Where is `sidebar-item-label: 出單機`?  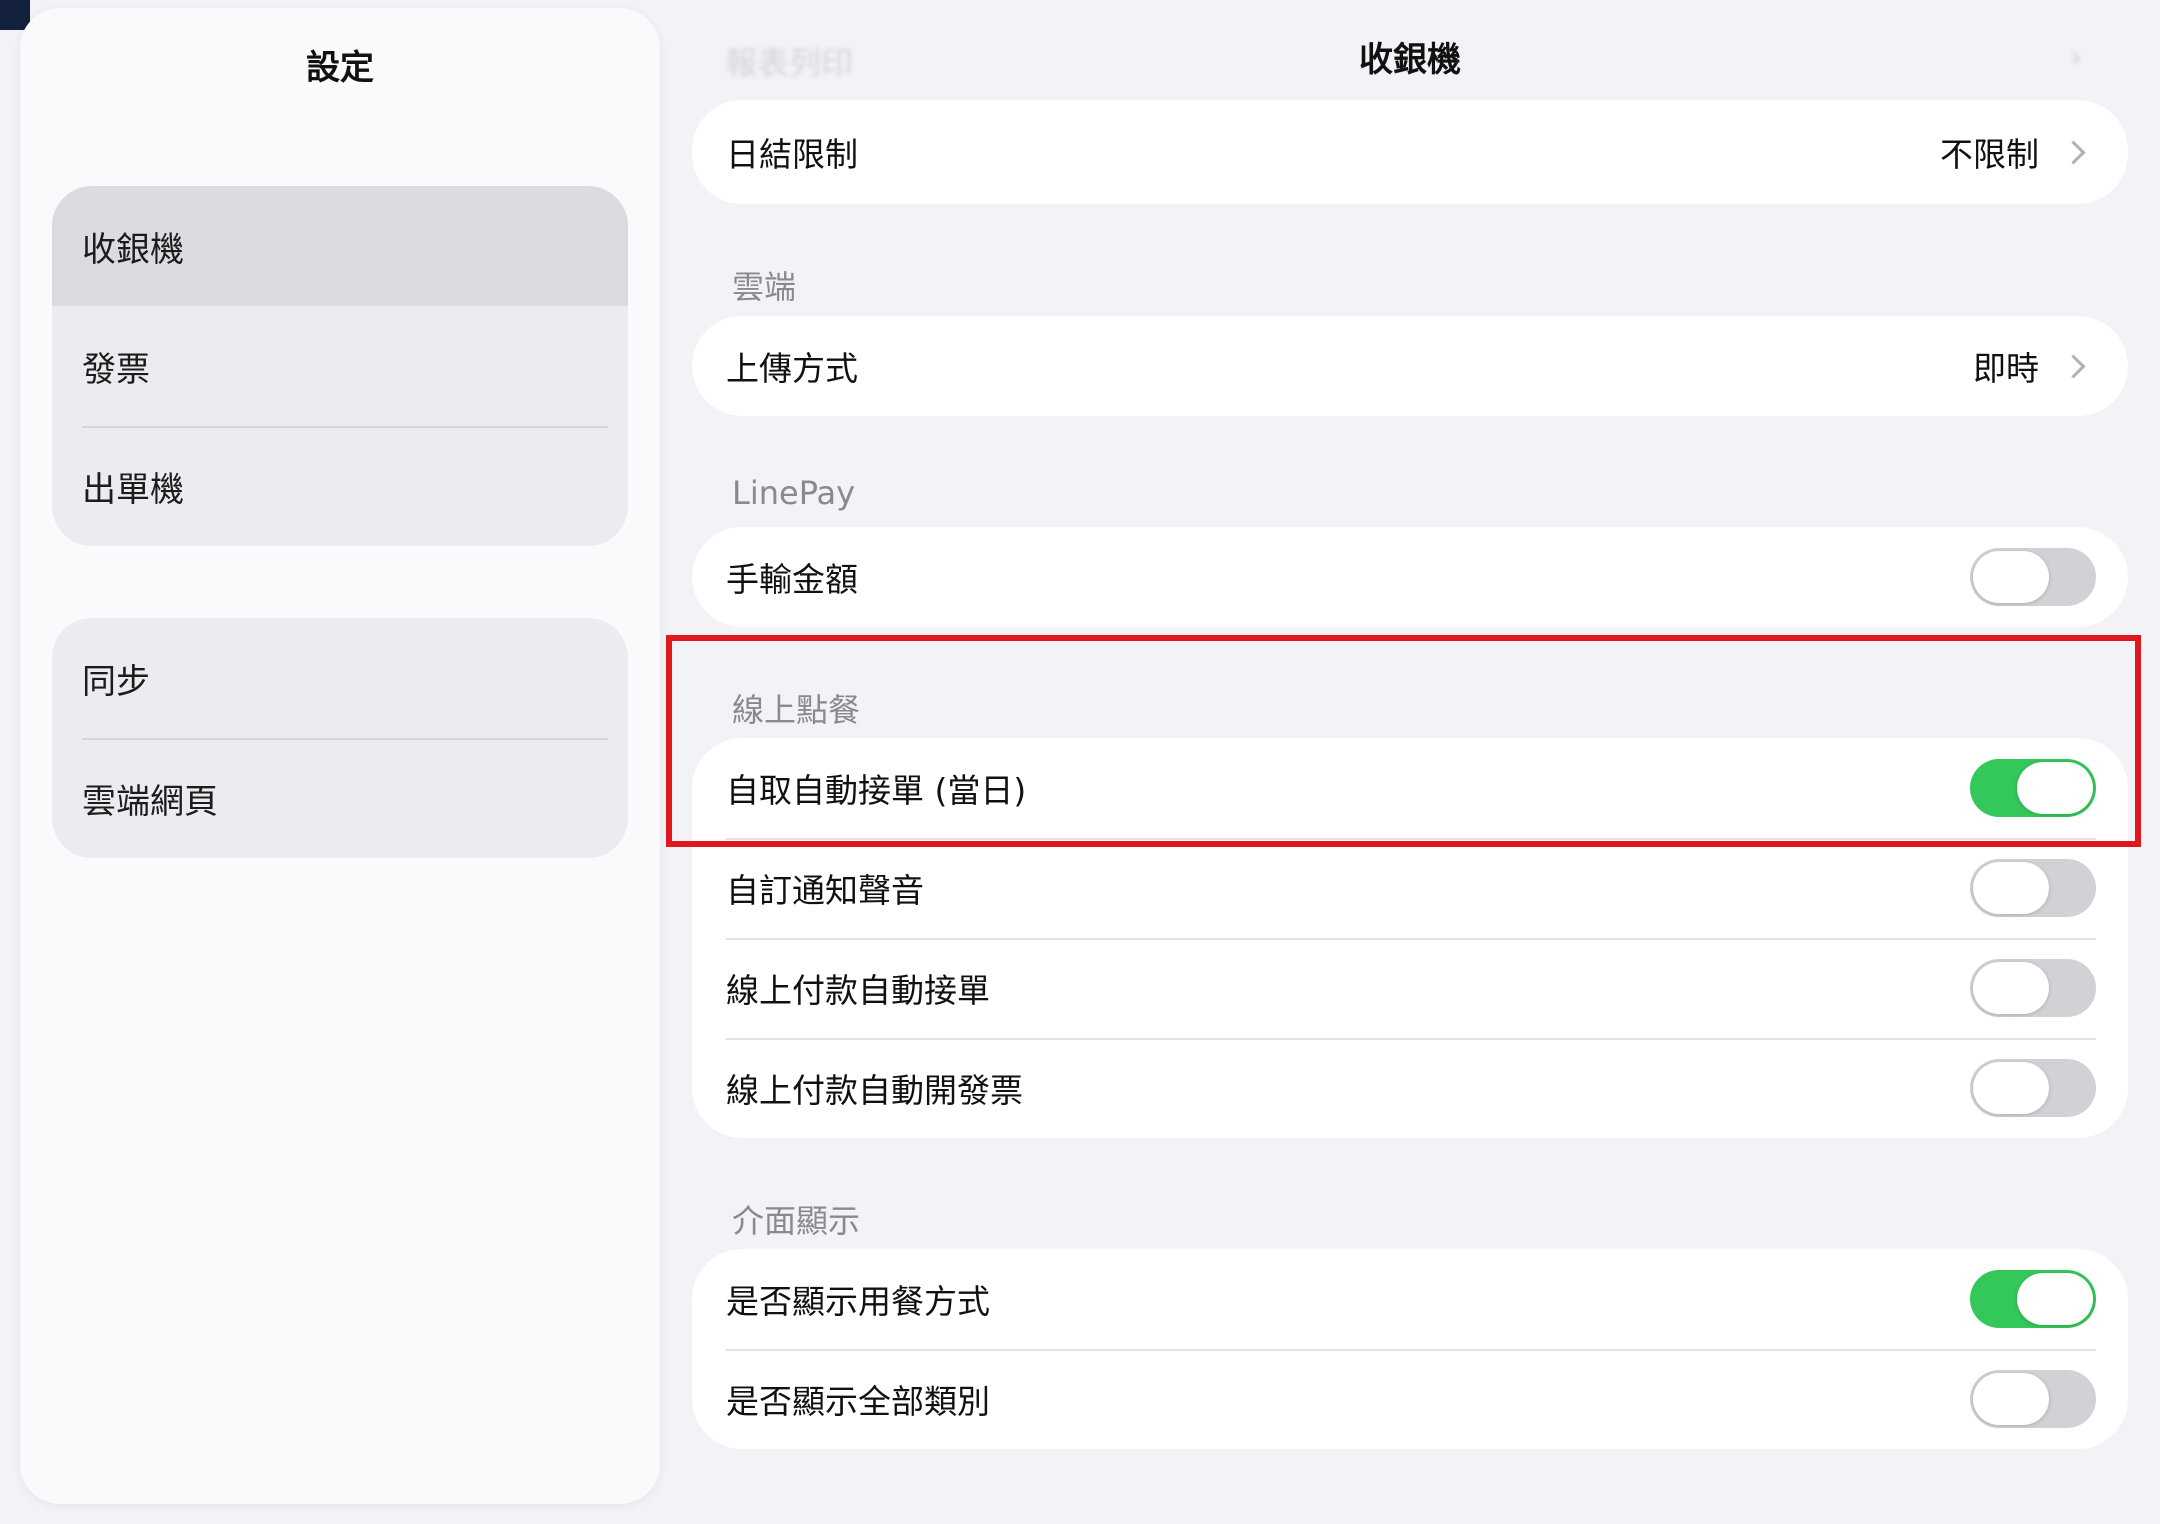
sidebar-item-label: 出單機 is located at coordinates (133, 489).